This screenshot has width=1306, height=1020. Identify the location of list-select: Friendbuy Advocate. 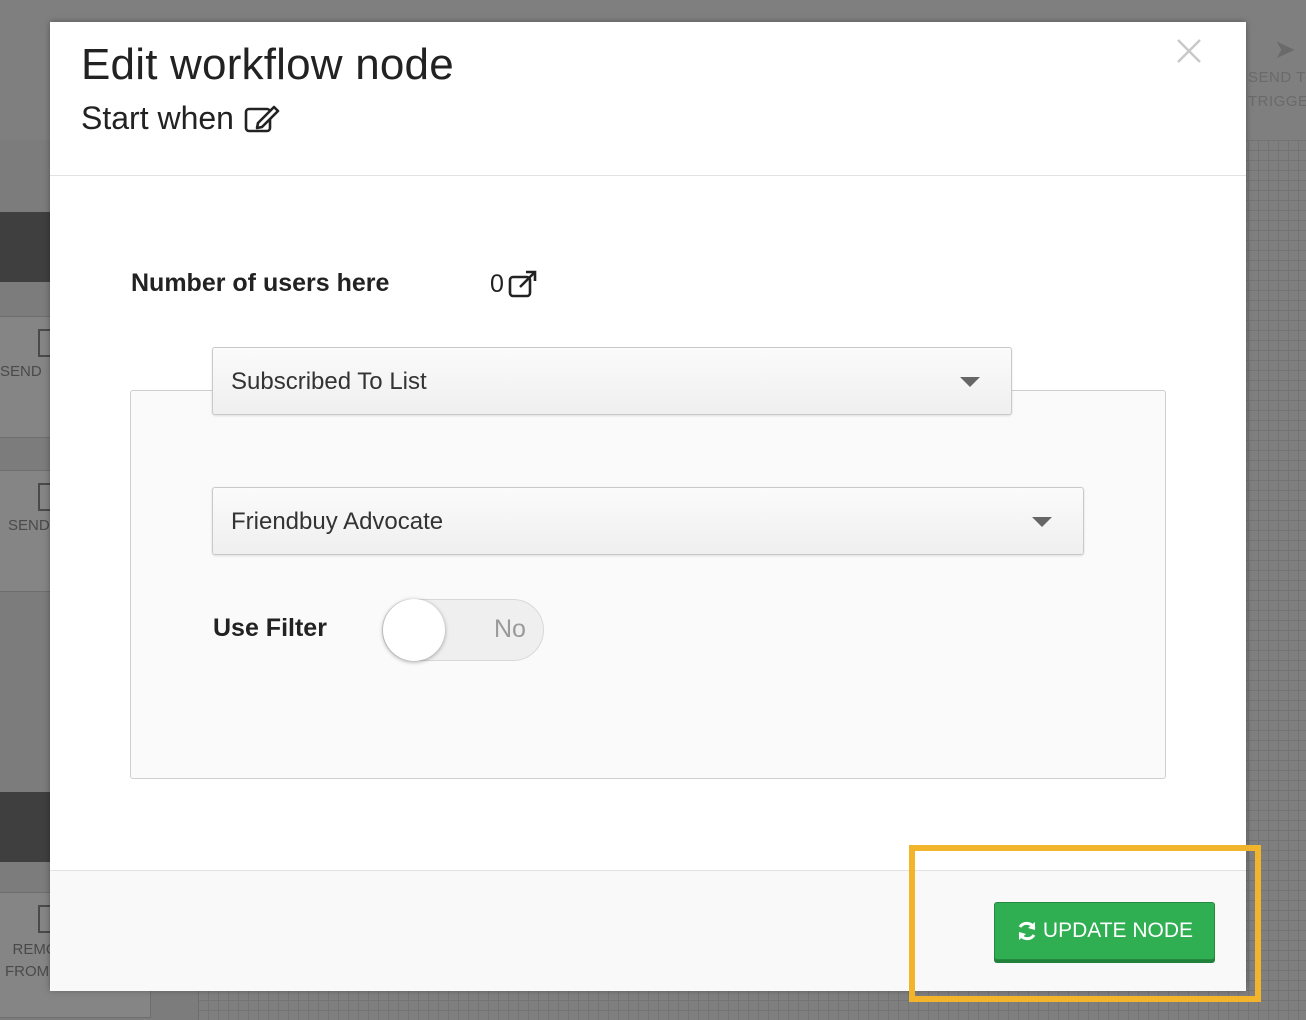
(648, 521).